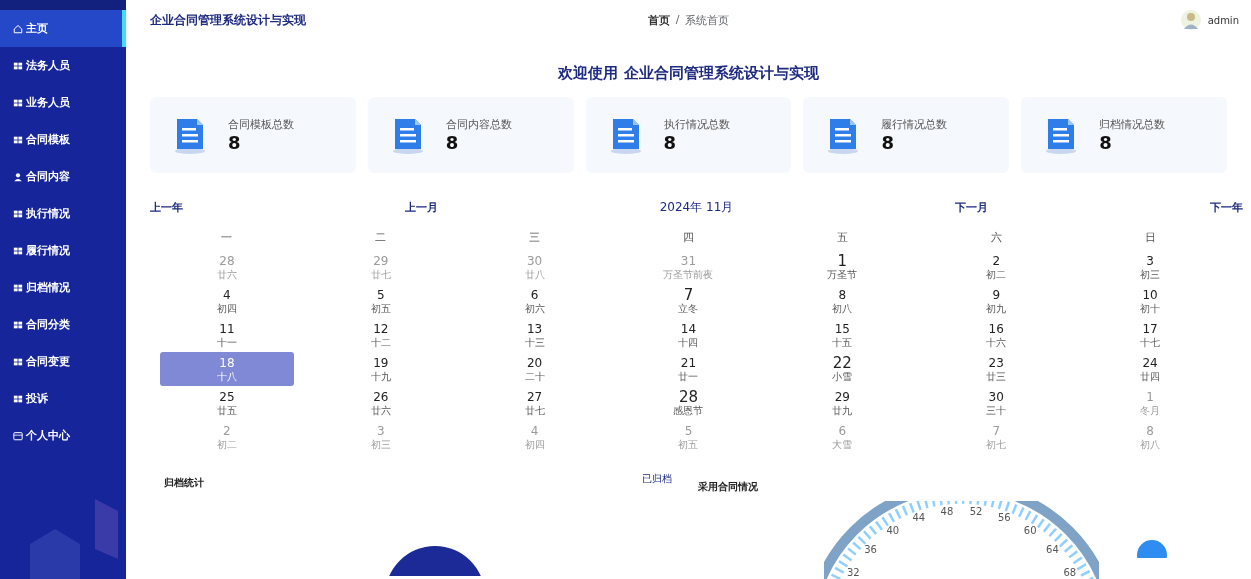  Describe the element at coordinates (421, 207) in the screenshot. I see `prev-month-button: 上一月` at that location.